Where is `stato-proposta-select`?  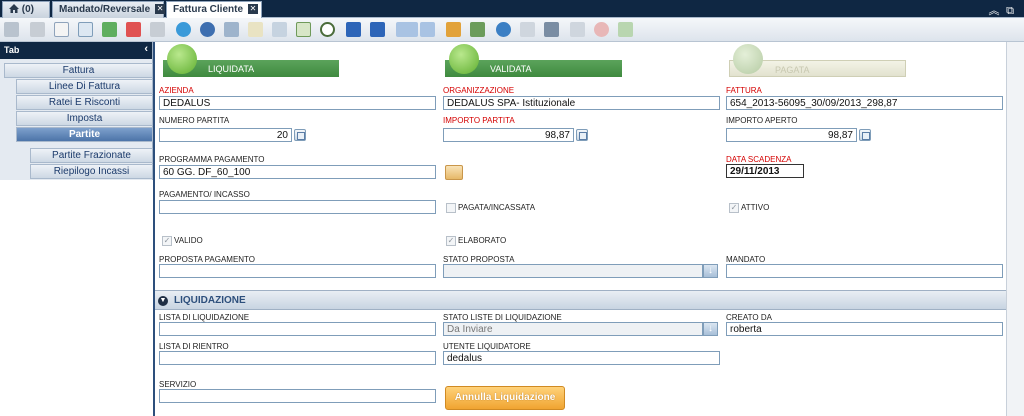
stato-proposta-select is located at coordinates (573, 271).